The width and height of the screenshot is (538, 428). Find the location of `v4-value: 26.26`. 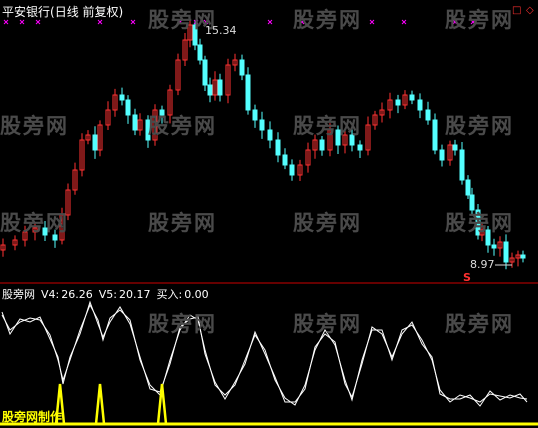

v4-value: 26.26 is located at coordinates (77, 294).